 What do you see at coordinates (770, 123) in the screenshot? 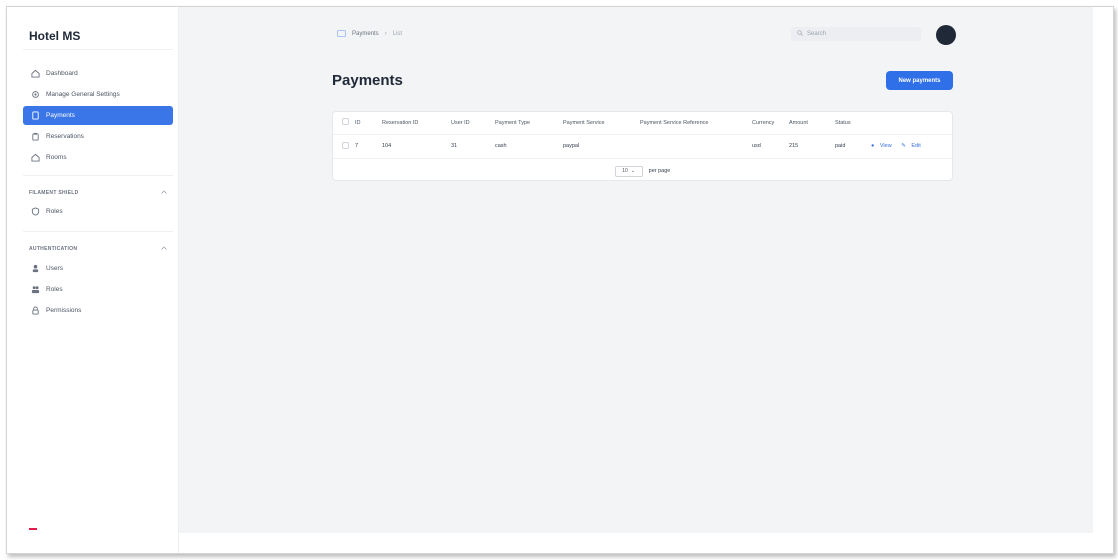
I see `column-header-currency: Currency` at bounding box center [770, 123].